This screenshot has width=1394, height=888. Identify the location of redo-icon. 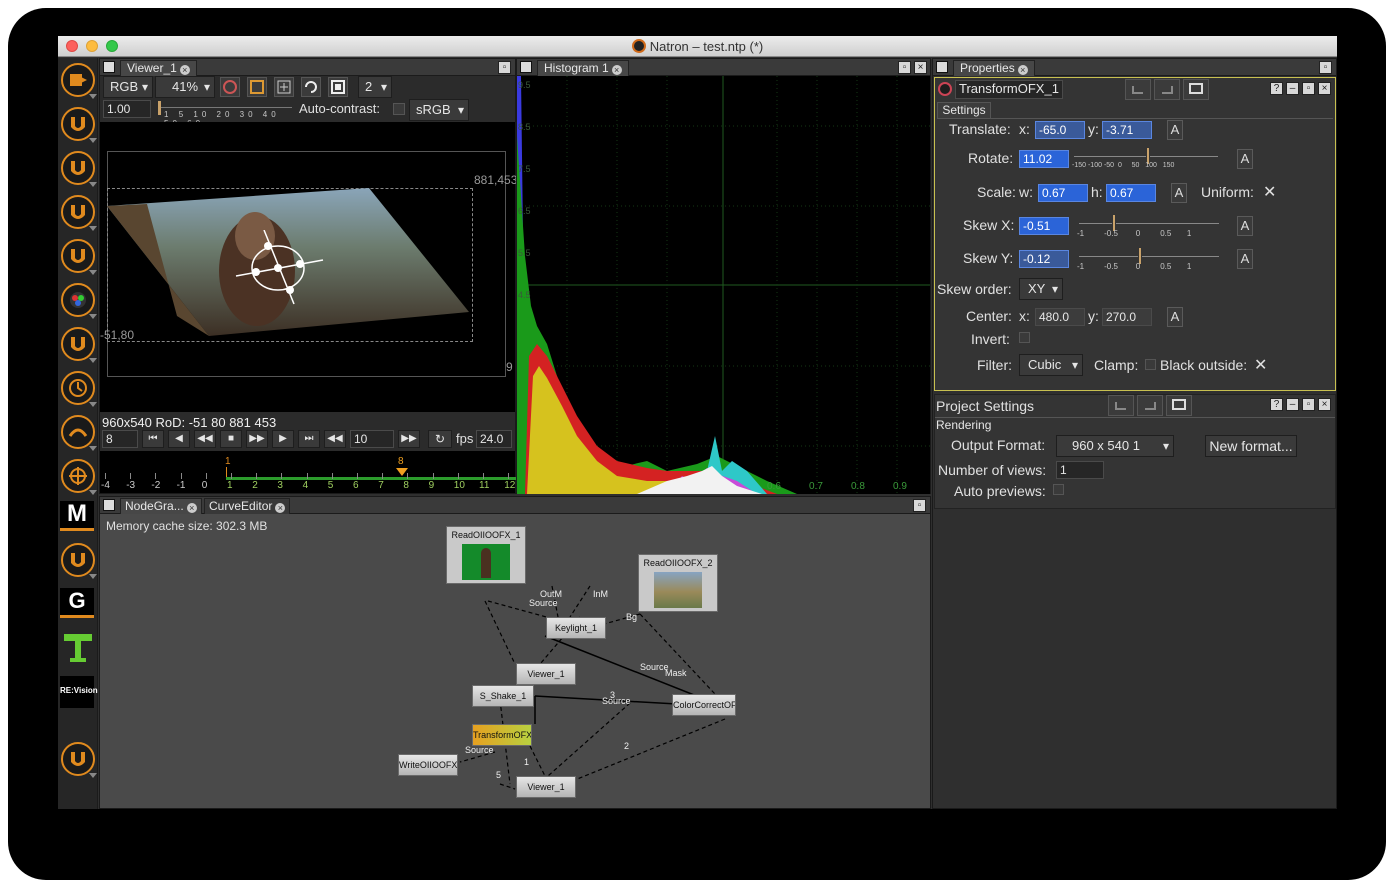
(1150, 405).